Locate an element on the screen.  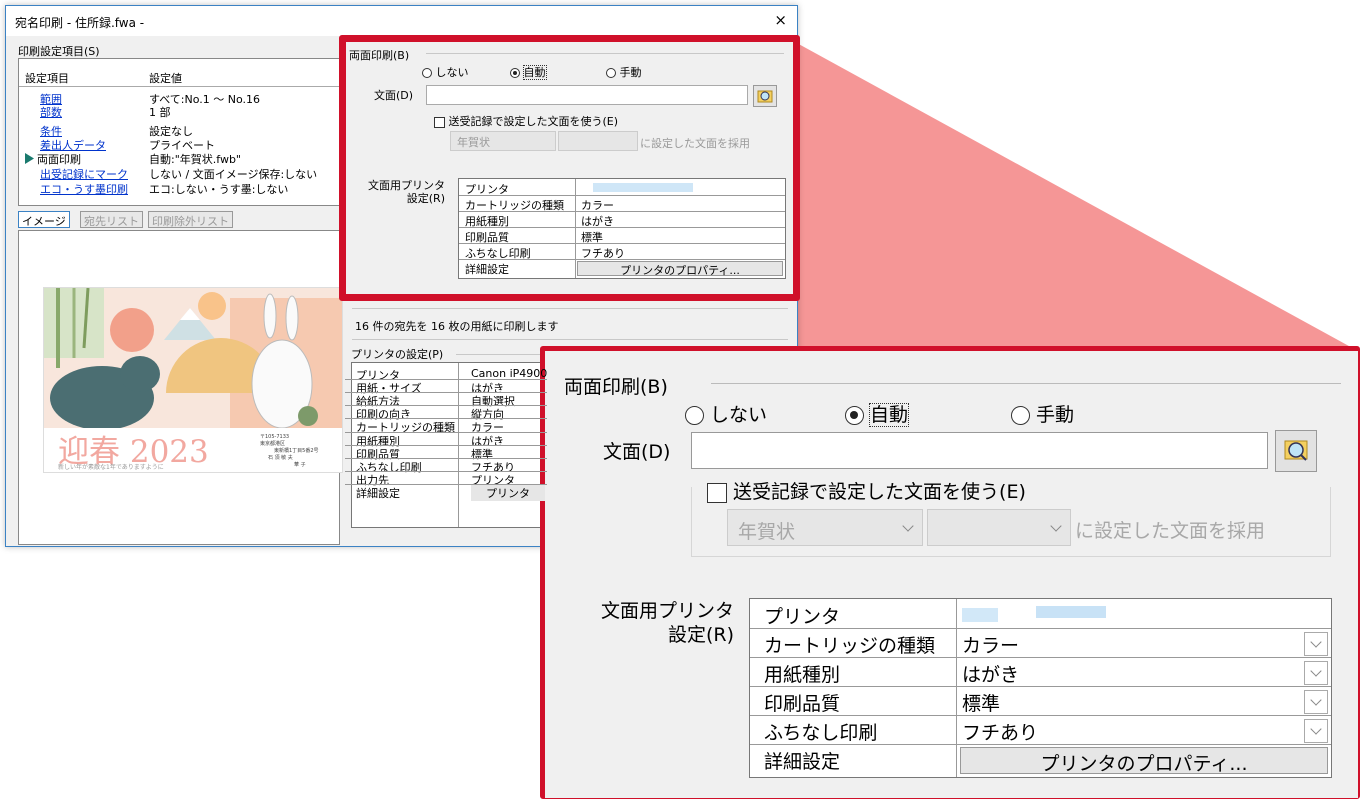
settings-value-mark: しない / 文面イメージ保存:しない is located at coordinates (233, 174).